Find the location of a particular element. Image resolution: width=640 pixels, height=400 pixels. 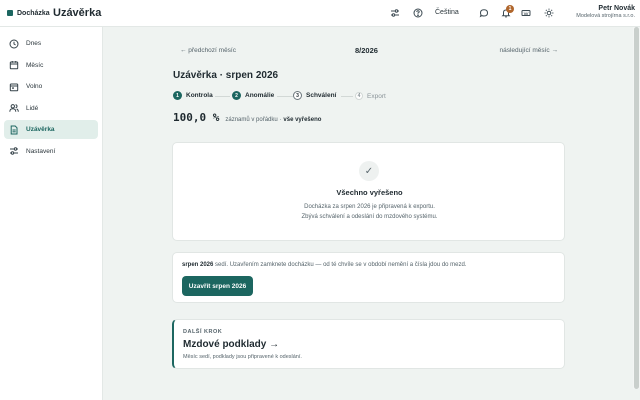

section-heading: Uzávěrka · srpen 2026 is located at coordinates (226, 75).